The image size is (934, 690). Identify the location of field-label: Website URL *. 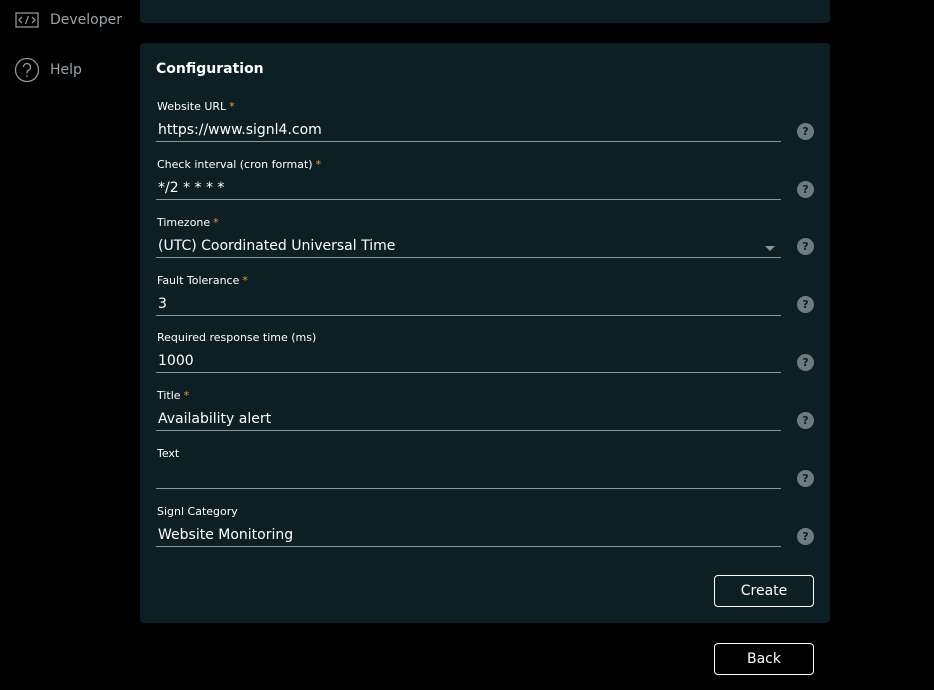
(196, 106).